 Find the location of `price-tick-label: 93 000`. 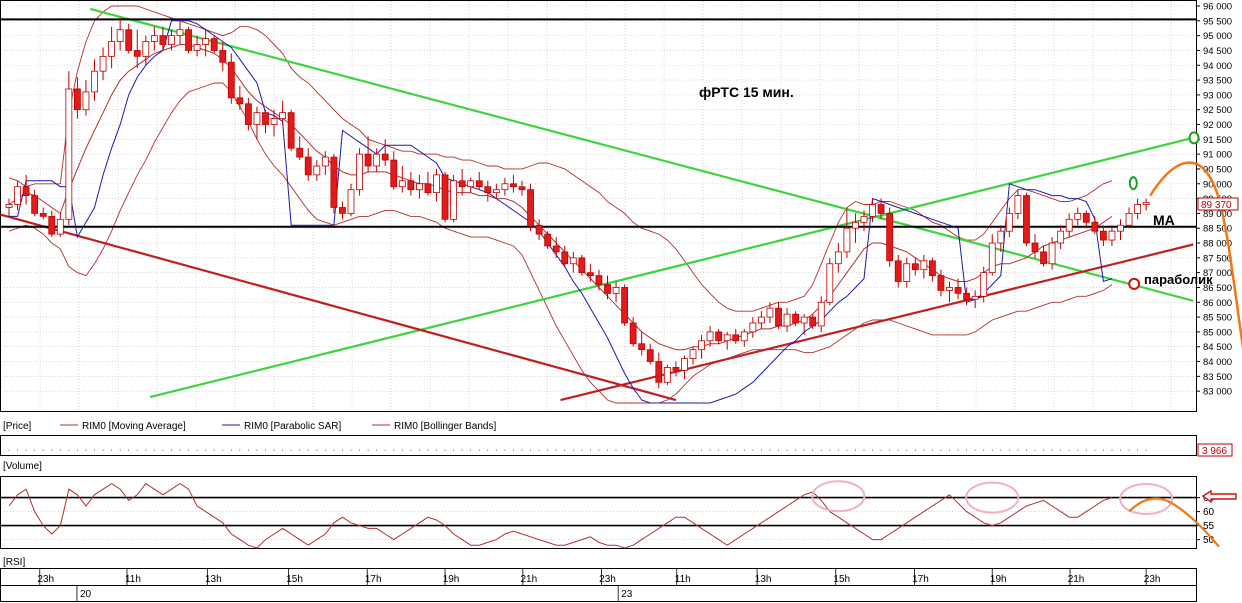

price-tick-label: 93 000 is located at coordinates (1217, 95).